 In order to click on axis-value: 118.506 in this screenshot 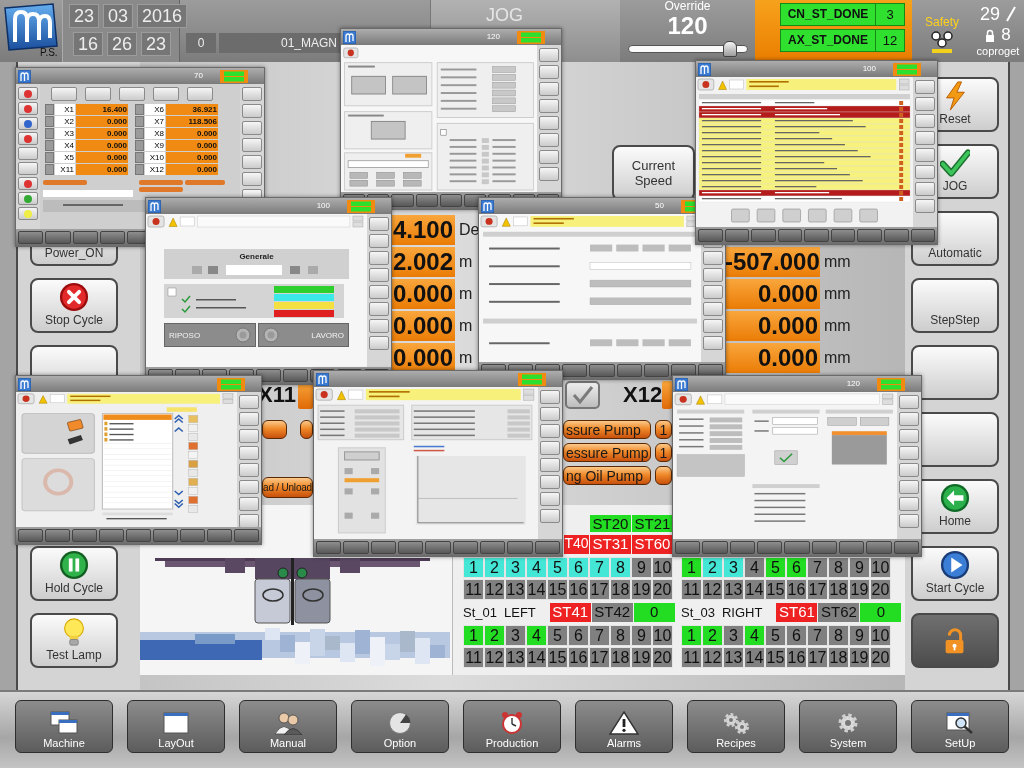, I will do `click(192, 121)`.